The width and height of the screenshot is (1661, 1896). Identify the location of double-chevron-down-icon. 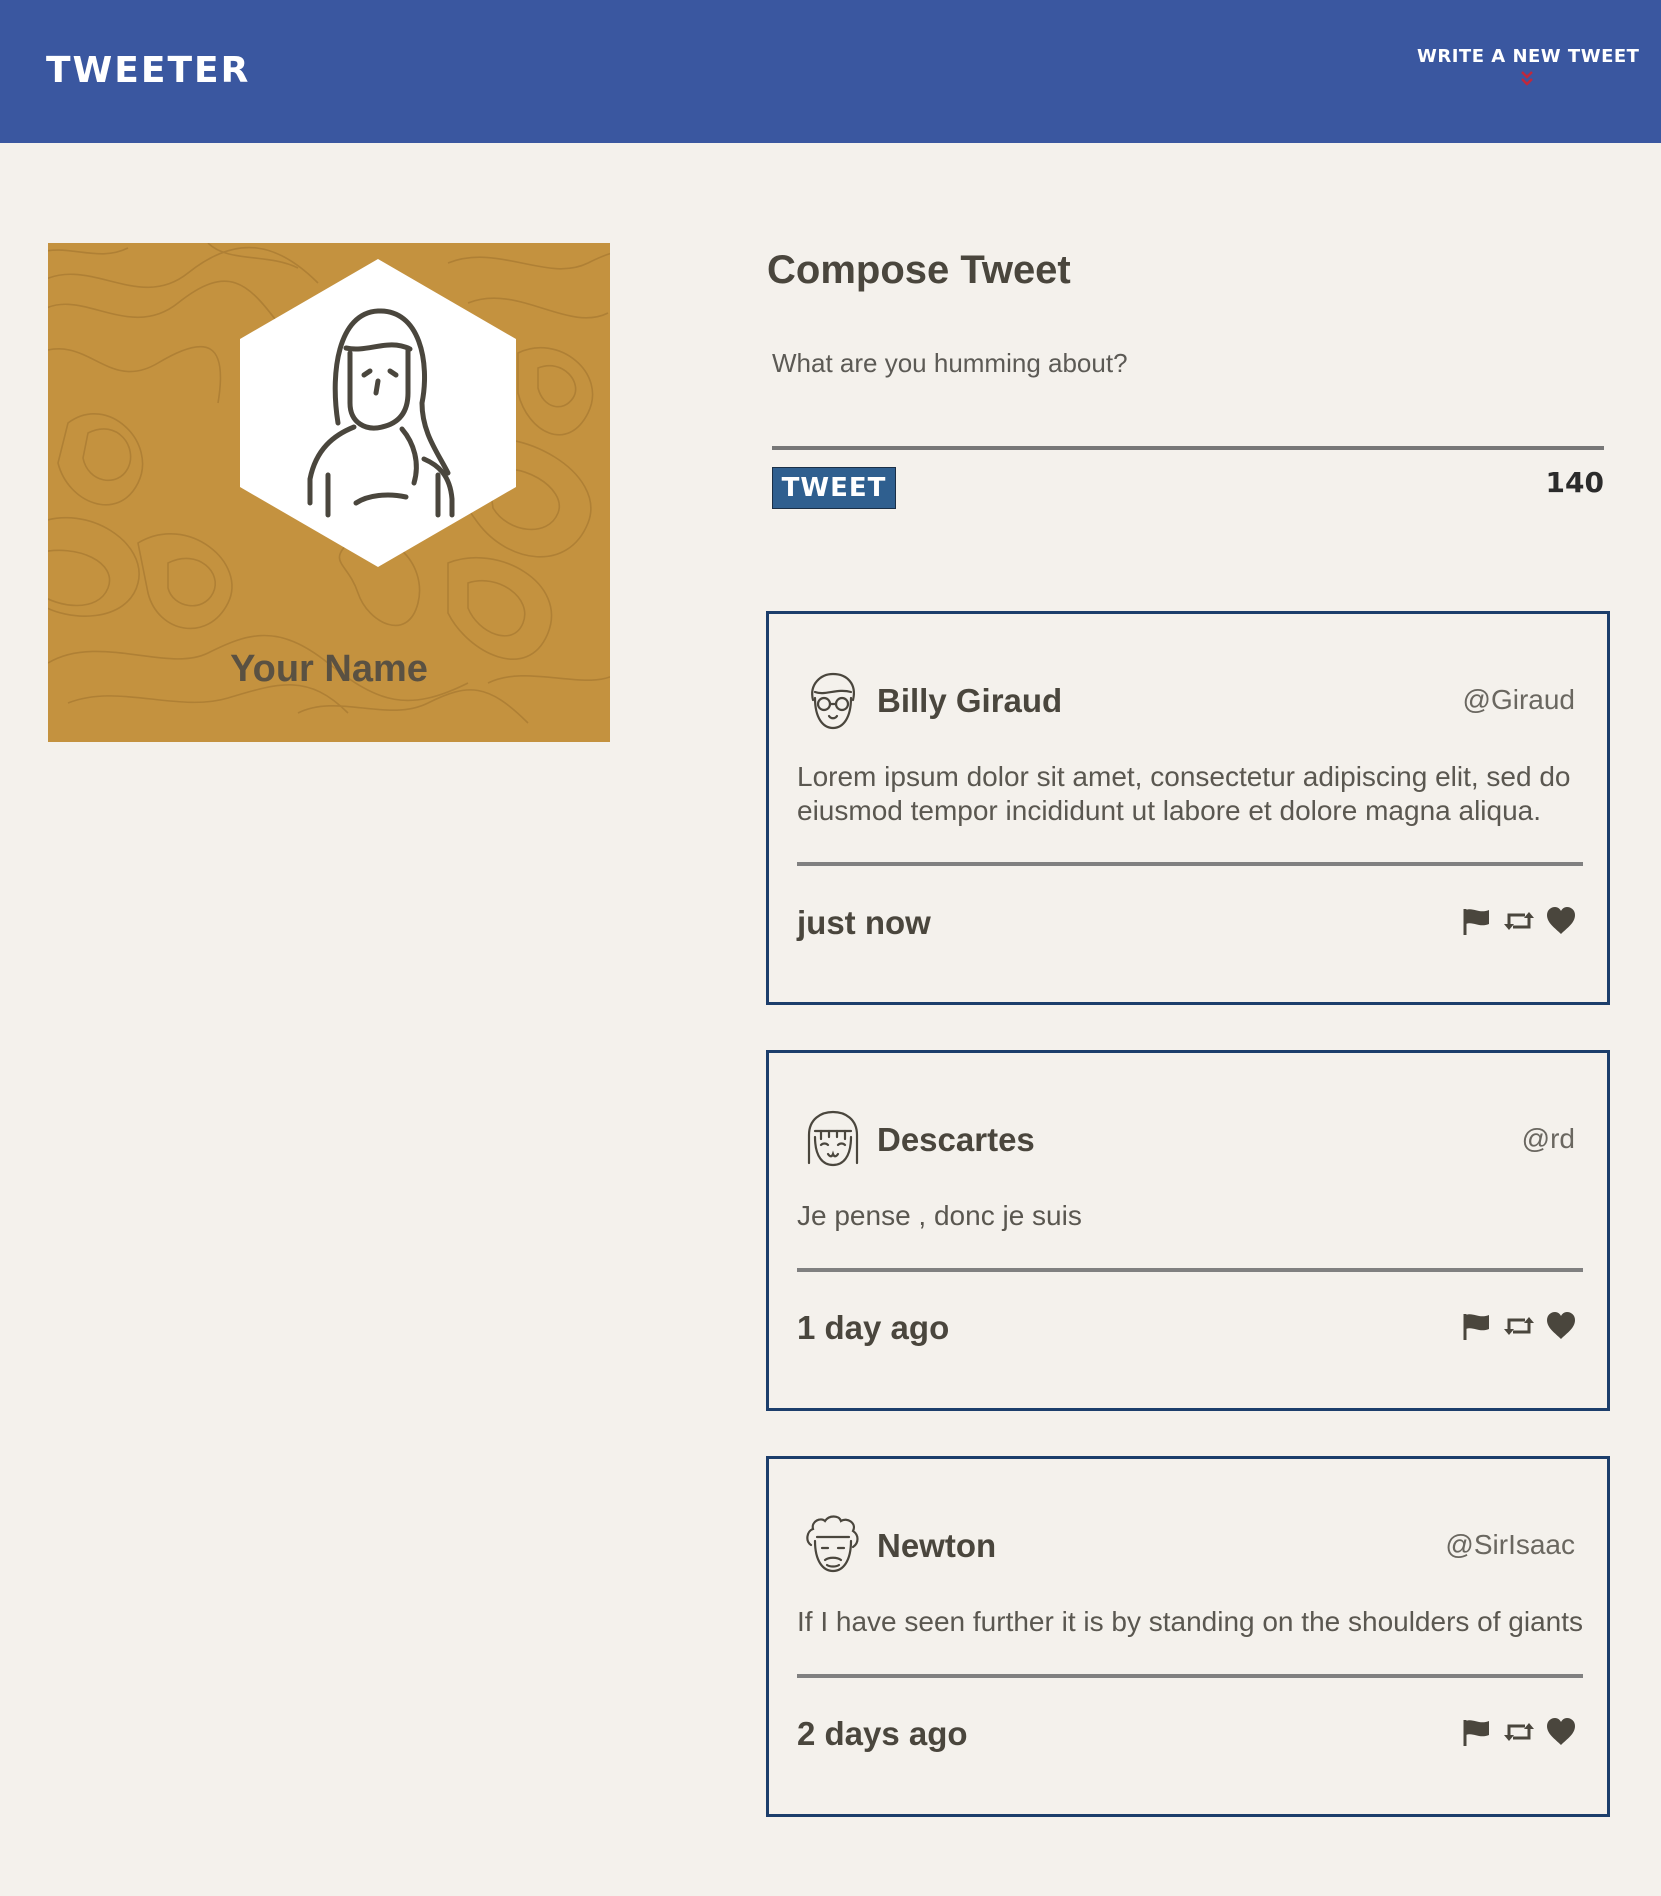
(1527, 78).